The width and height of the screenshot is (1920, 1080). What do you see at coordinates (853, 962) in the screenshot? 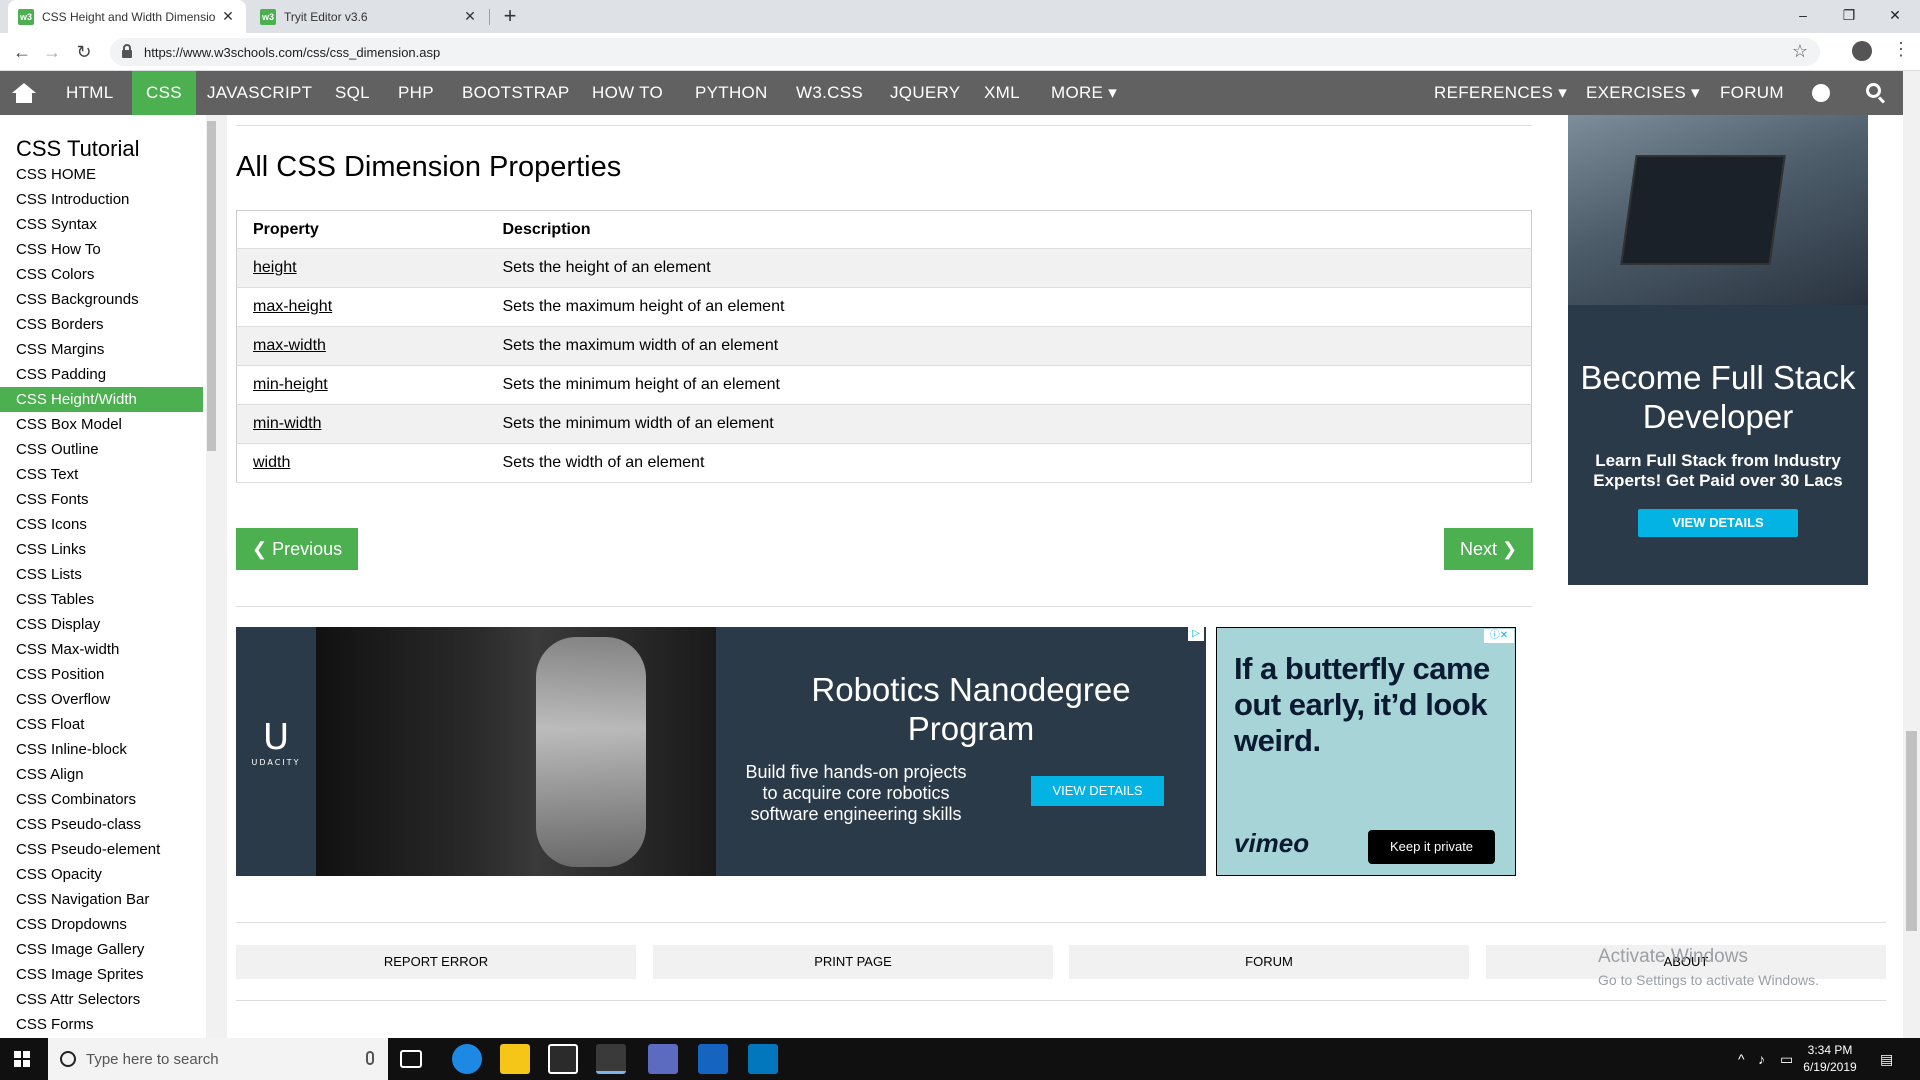
I see `print-page-button: PRINT PAGE` at bounding box center [853, 962].